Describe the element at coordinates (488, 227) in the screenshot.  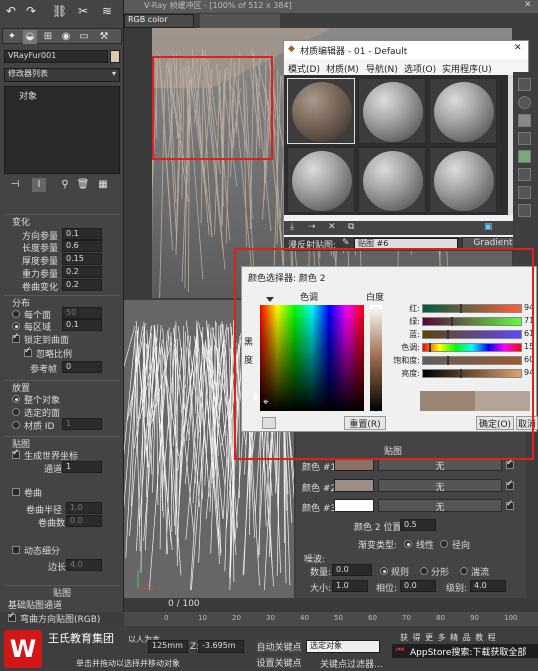
I see `show-map-icon: ▣` at that location.